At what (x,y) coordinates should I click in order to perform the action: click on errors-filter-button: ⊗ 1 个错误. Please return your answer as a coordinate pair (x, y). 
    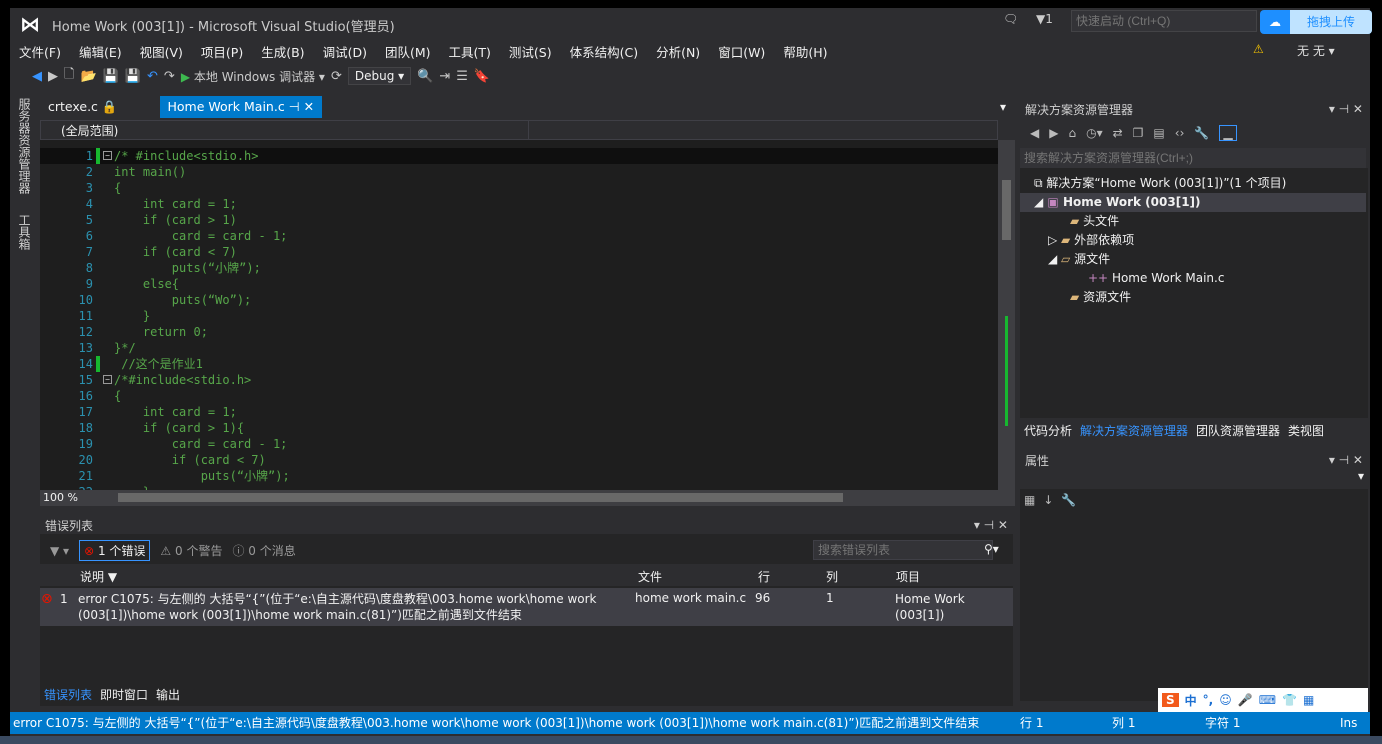
    Looking at the image, I should click on (115, 550).